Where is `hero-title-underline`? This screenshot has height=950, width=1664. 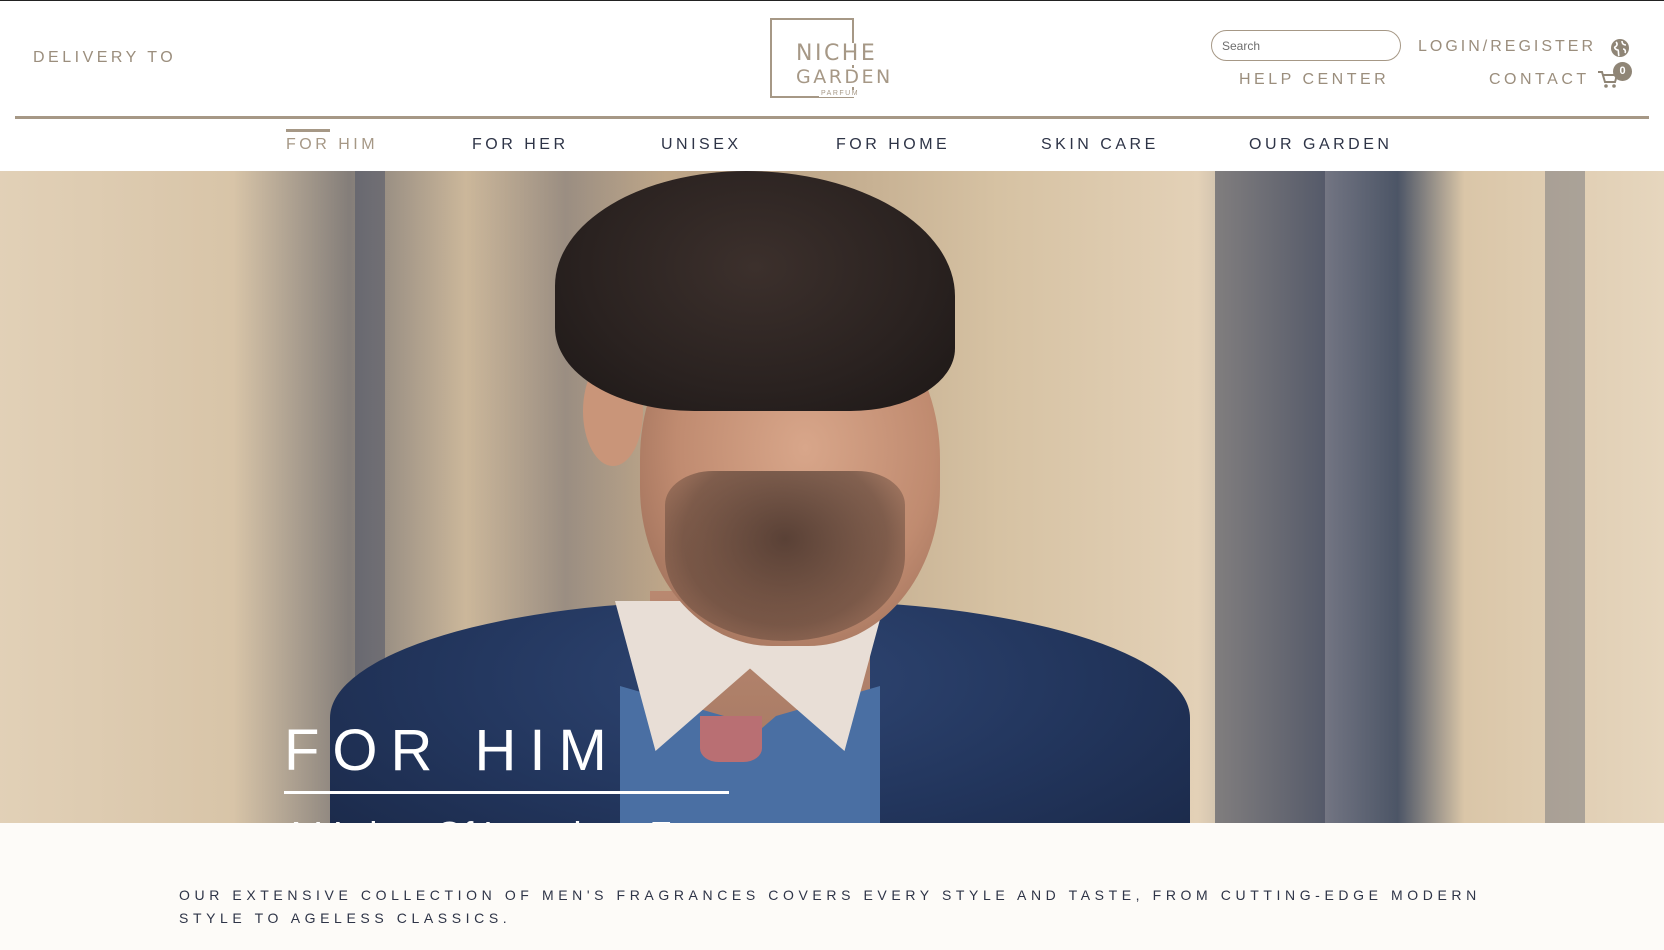
hero-title-underline is located at coordinates (506, 792).